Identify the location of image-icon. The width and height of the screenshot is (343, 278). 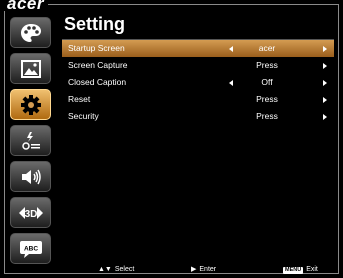
(30, 68).